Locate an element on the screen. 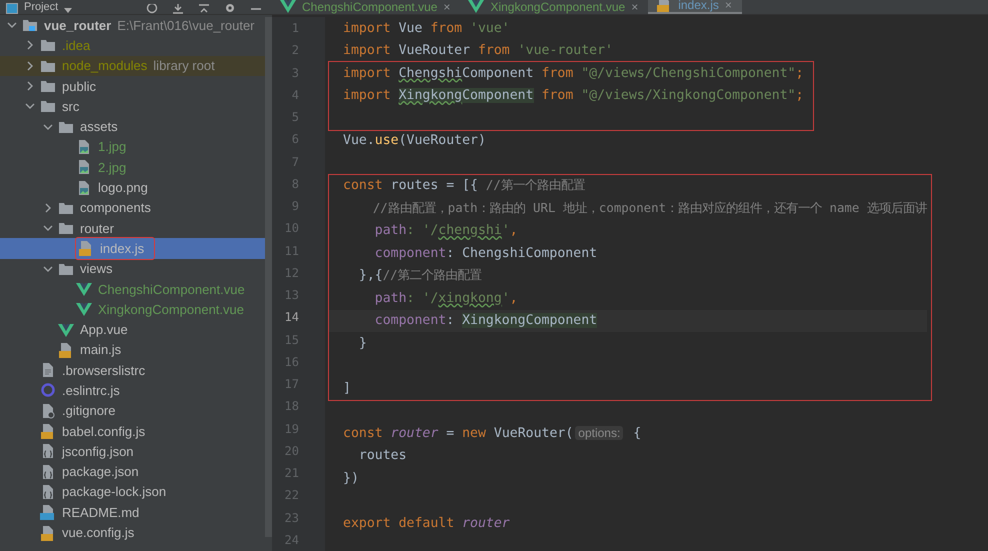 This screenshot has height=551, width=988. tree-row: views is located at coordinates (132, 268).